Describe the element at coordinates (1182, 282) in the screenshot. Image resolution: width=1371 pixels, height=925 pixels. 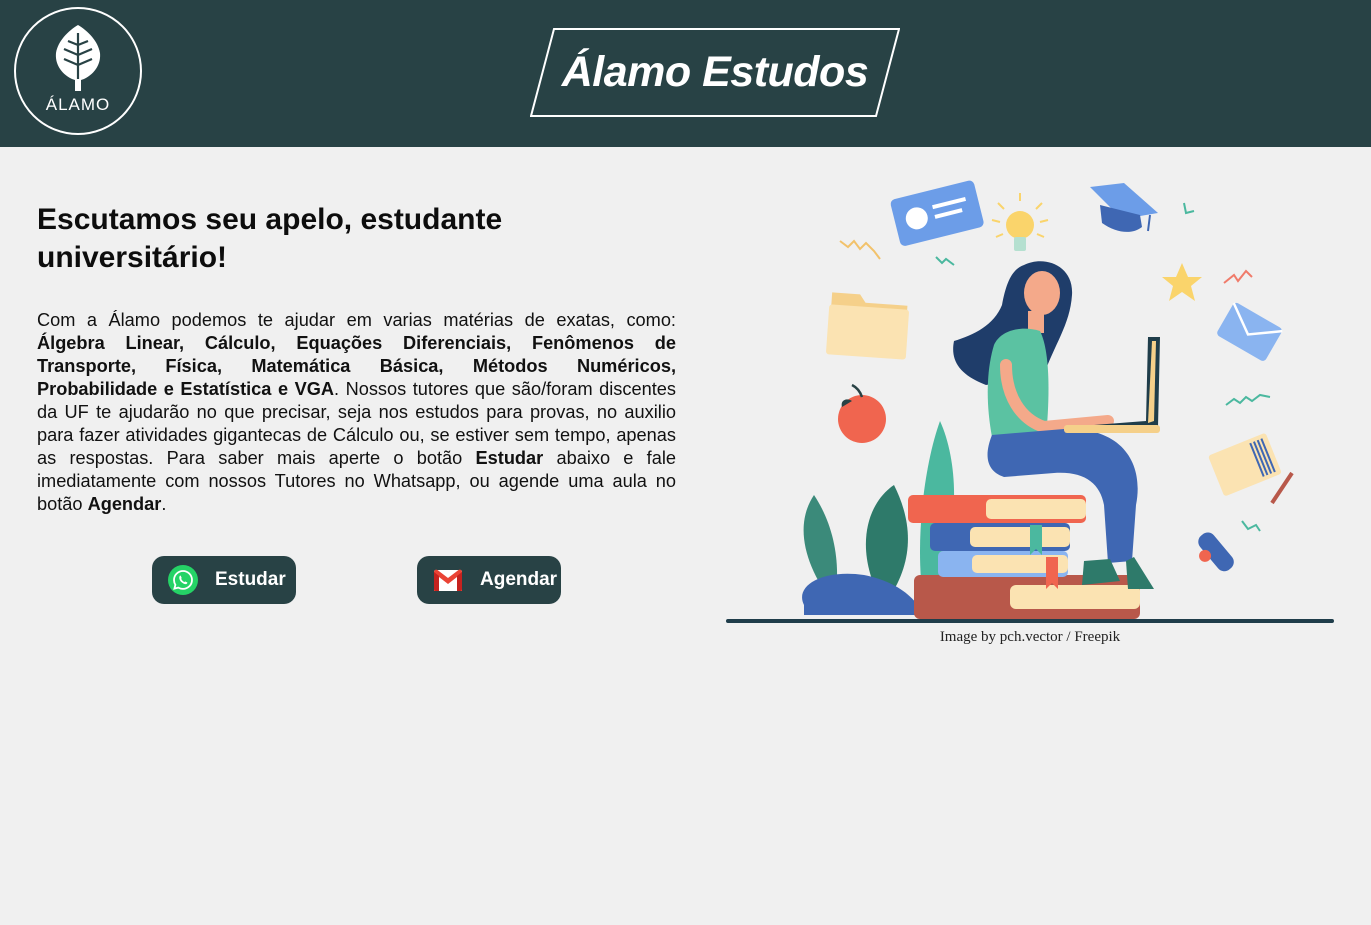
I see `star-icon` at that location.